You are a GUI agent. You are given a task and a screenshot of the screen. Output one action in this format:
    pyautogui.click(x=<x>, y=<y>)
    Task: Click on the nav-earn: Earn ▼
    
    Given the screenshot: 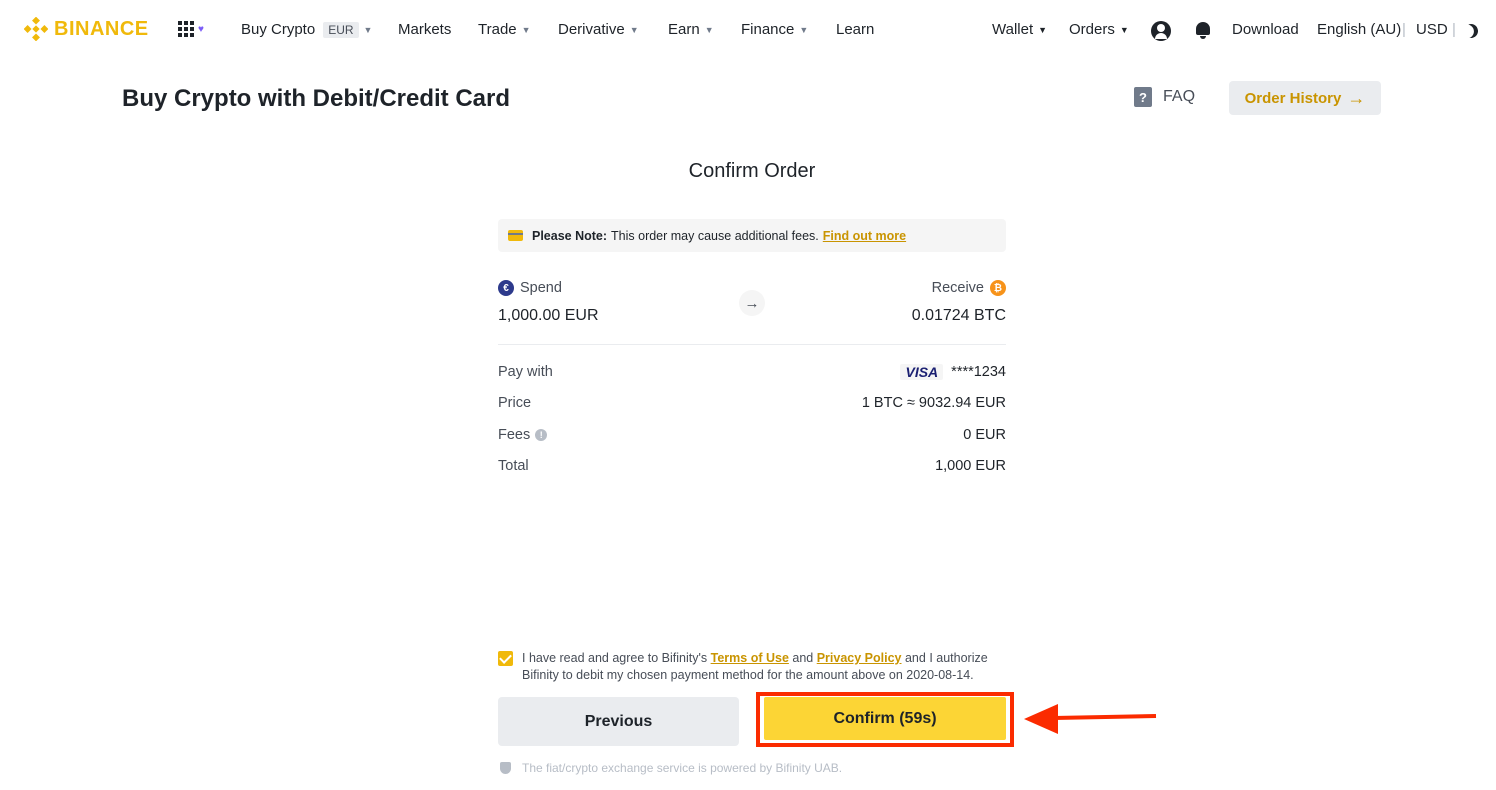 What is the action you would take?
    pyautogui.click(x=691, y=29)
    